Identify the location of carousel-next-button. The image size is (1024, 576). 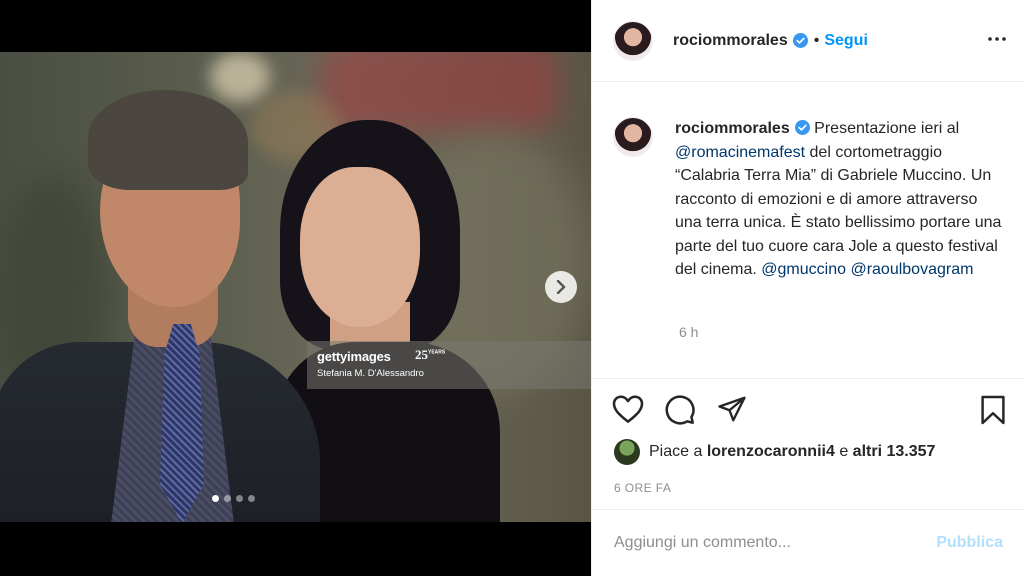
(561, 287).